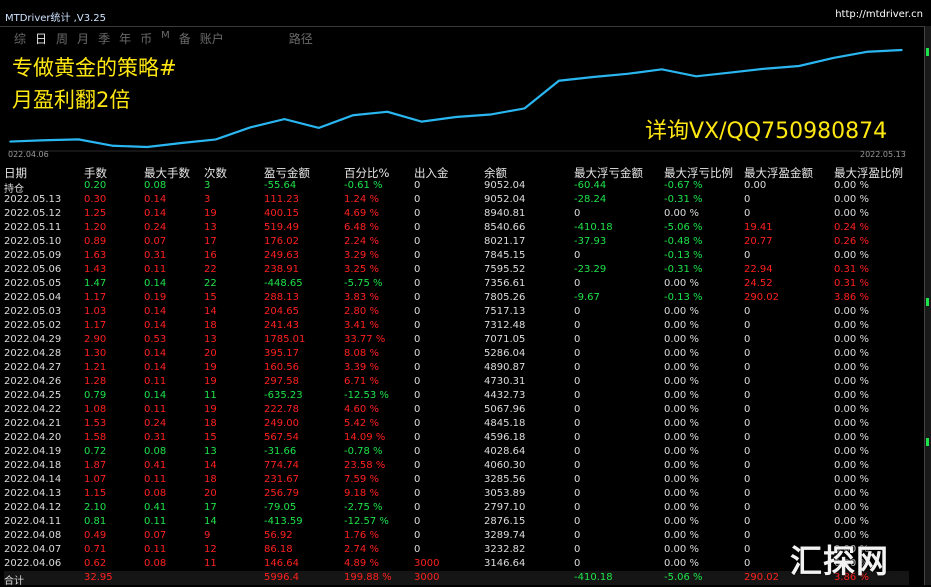  What do you see at coordinates (766, 131) in the screenshot?
I see `promo-contact: 详询VX/QQ750980874` at bounding box center [766, 131].